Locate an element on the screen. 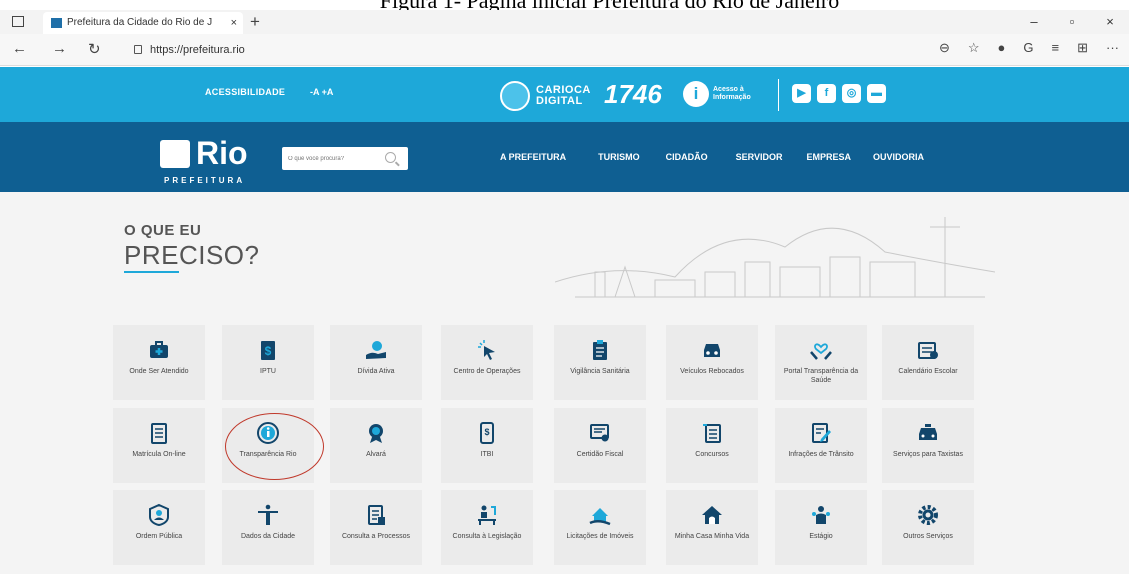  service-card-label: Consulta à Legislação is located at coordinates (487, 536).